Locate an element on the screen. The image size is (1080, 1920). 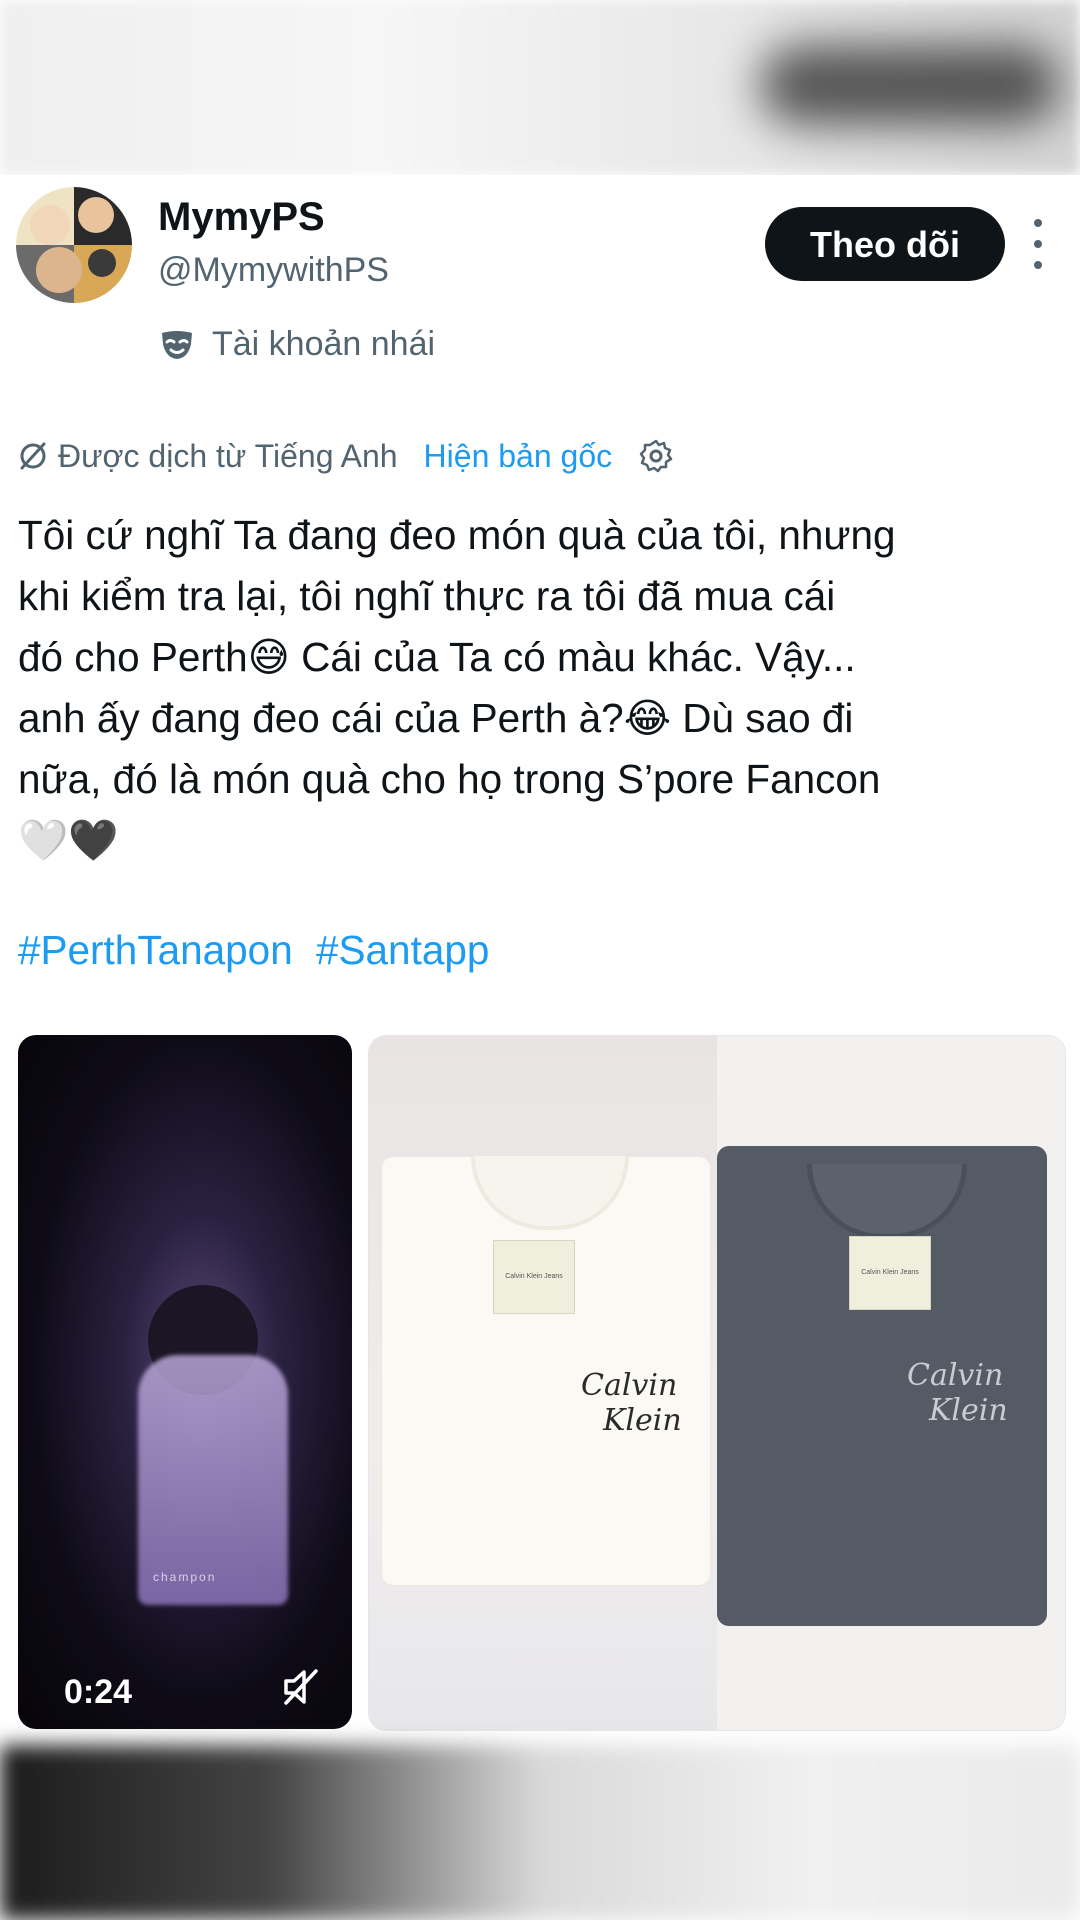
hashtags: #PerthTanapon #Santapp is located at coordinates (259, 950).